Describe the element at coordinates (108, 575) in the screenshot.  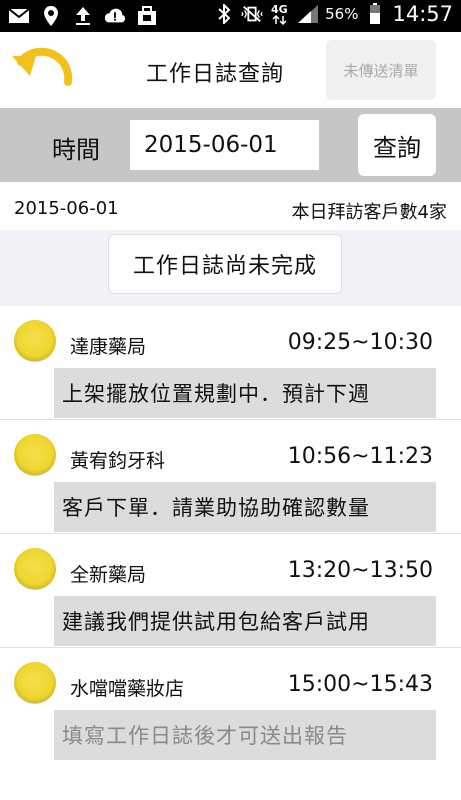
I see `shop-name: 全新藥局` at that location.